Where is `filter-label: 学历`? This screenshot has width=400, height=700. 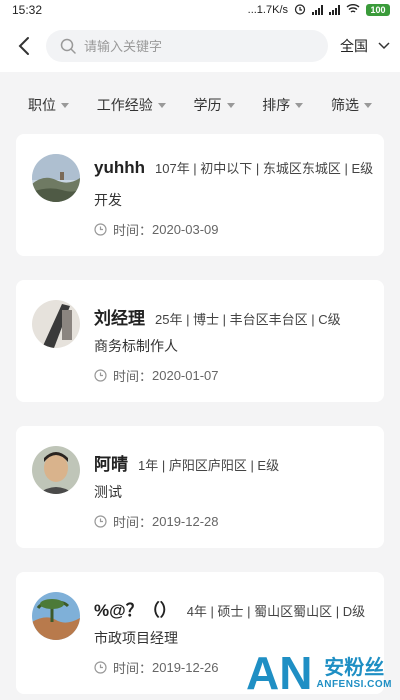 filter-label: 学历 is located at coordinates (207, 105).